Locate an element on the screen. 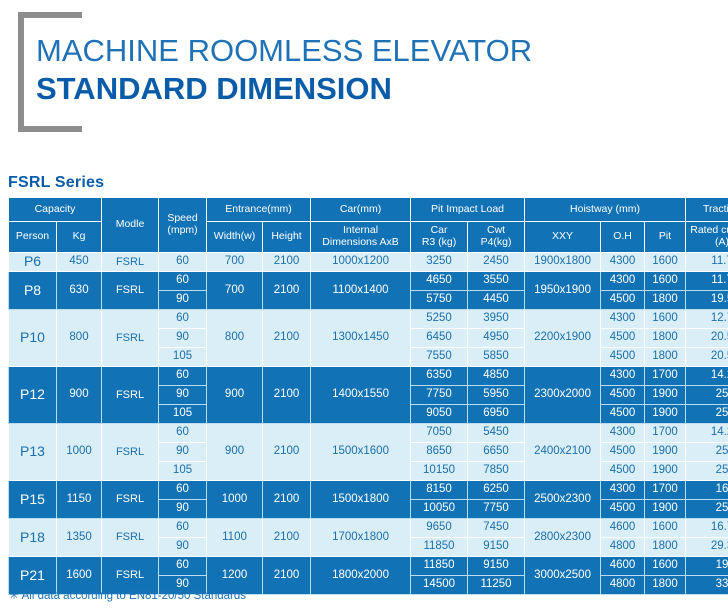  cell-internal-dimensions: 1500x1600 is located at coordinates (361, 451).